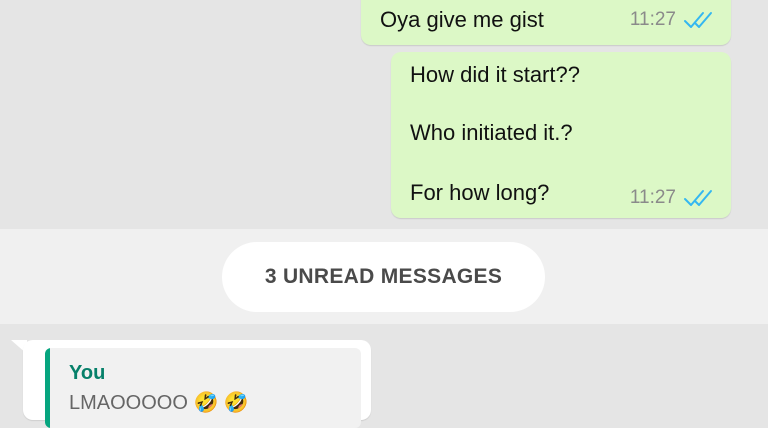  I want to click on message-text: Oya give me gist, so click(462, 19).